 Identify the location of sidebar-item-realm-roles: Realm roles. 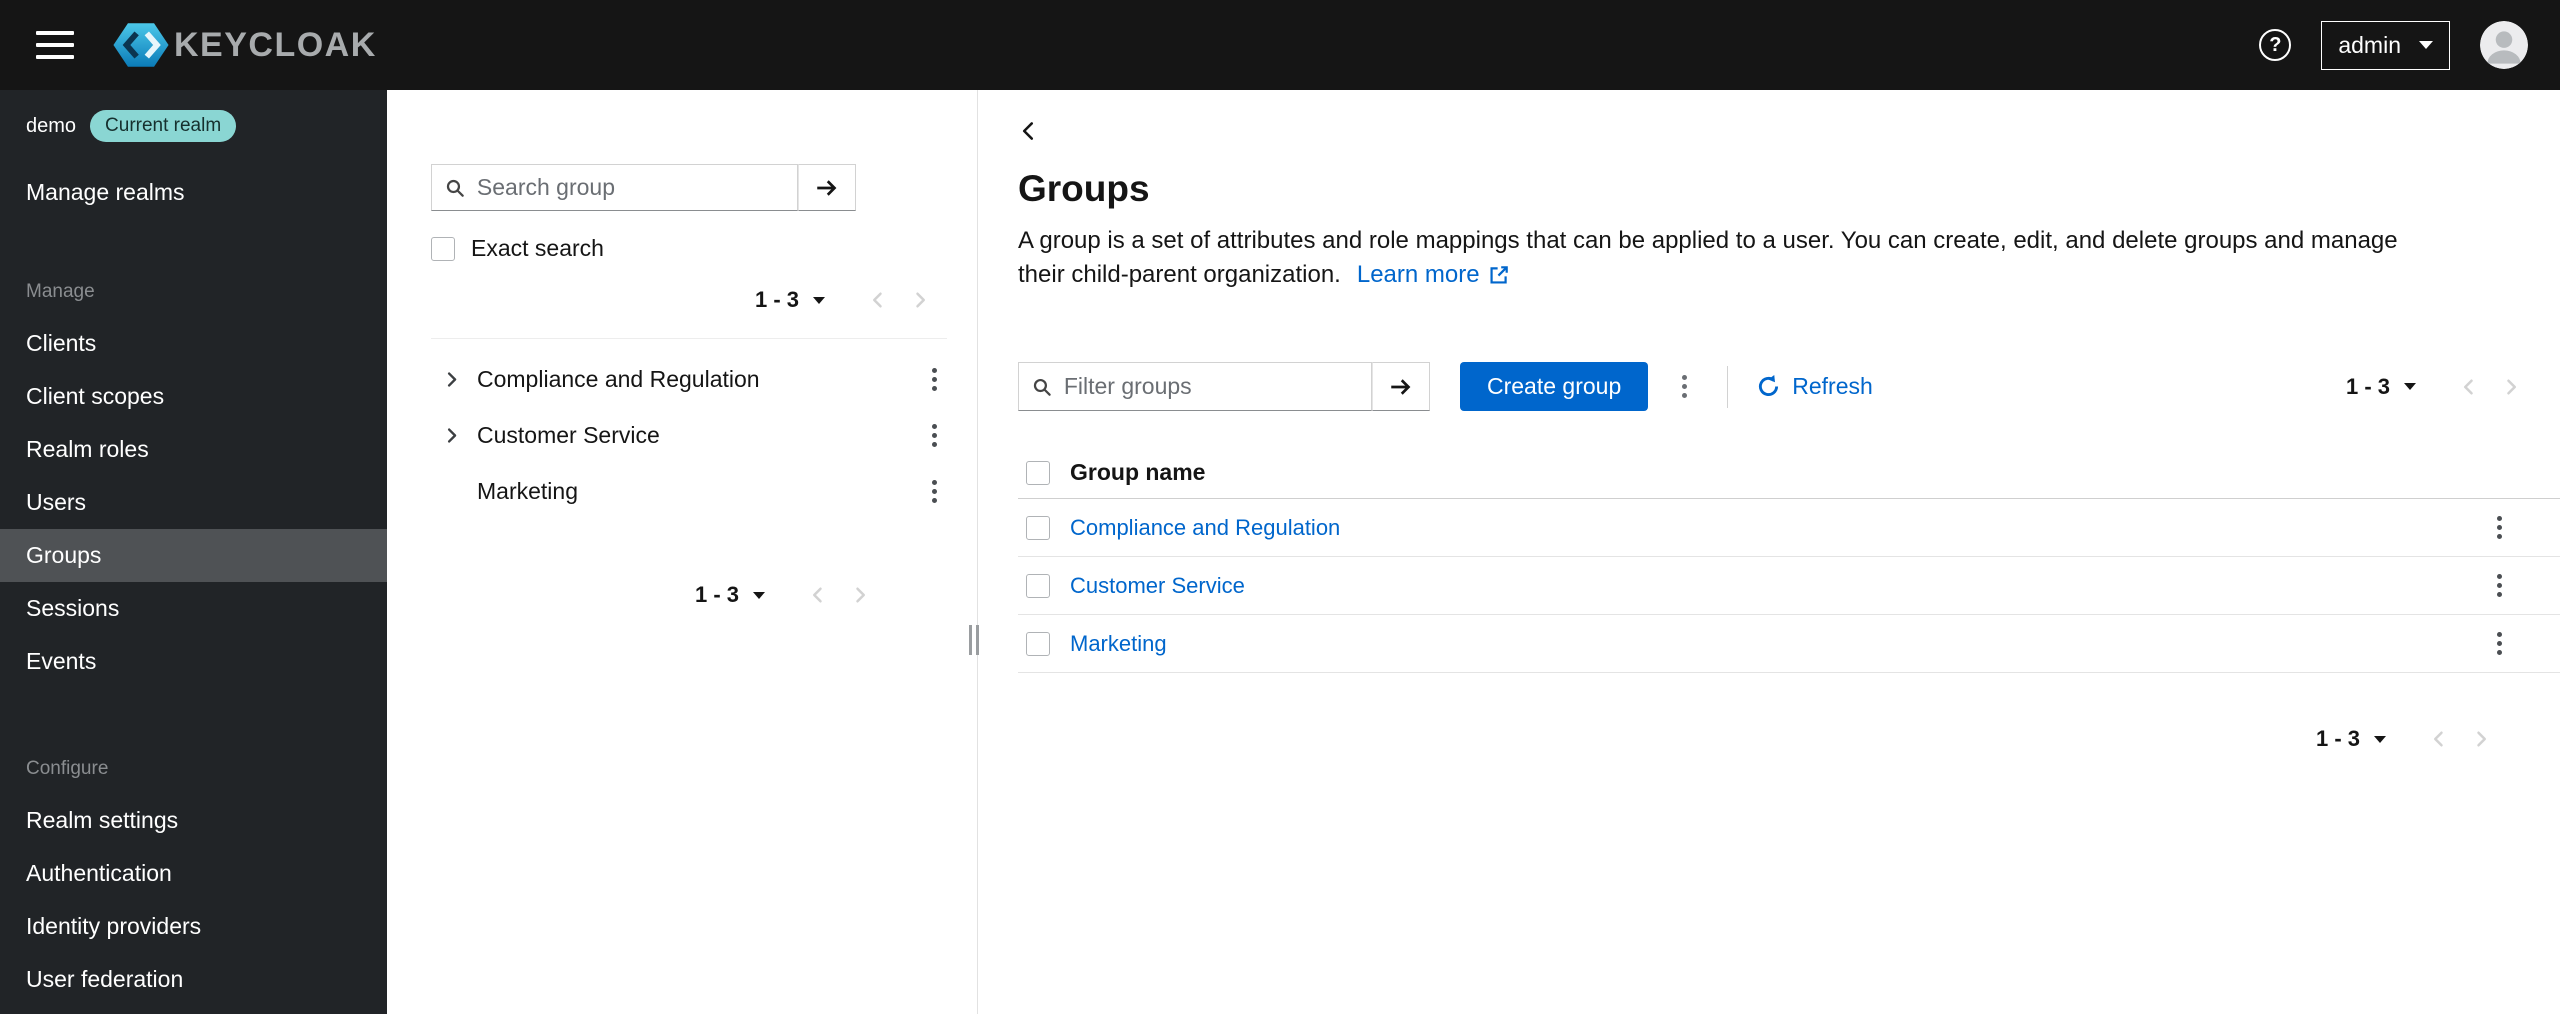
(193, 449).